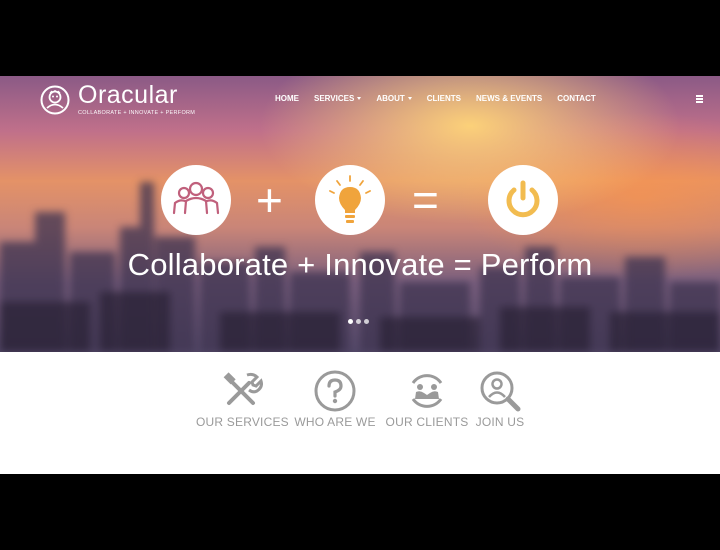 Image resolution: width=720 pixels, height=550 pixels. I want to click on hero-title: Collaborate + Innovate = Perform, so click(360, 264).